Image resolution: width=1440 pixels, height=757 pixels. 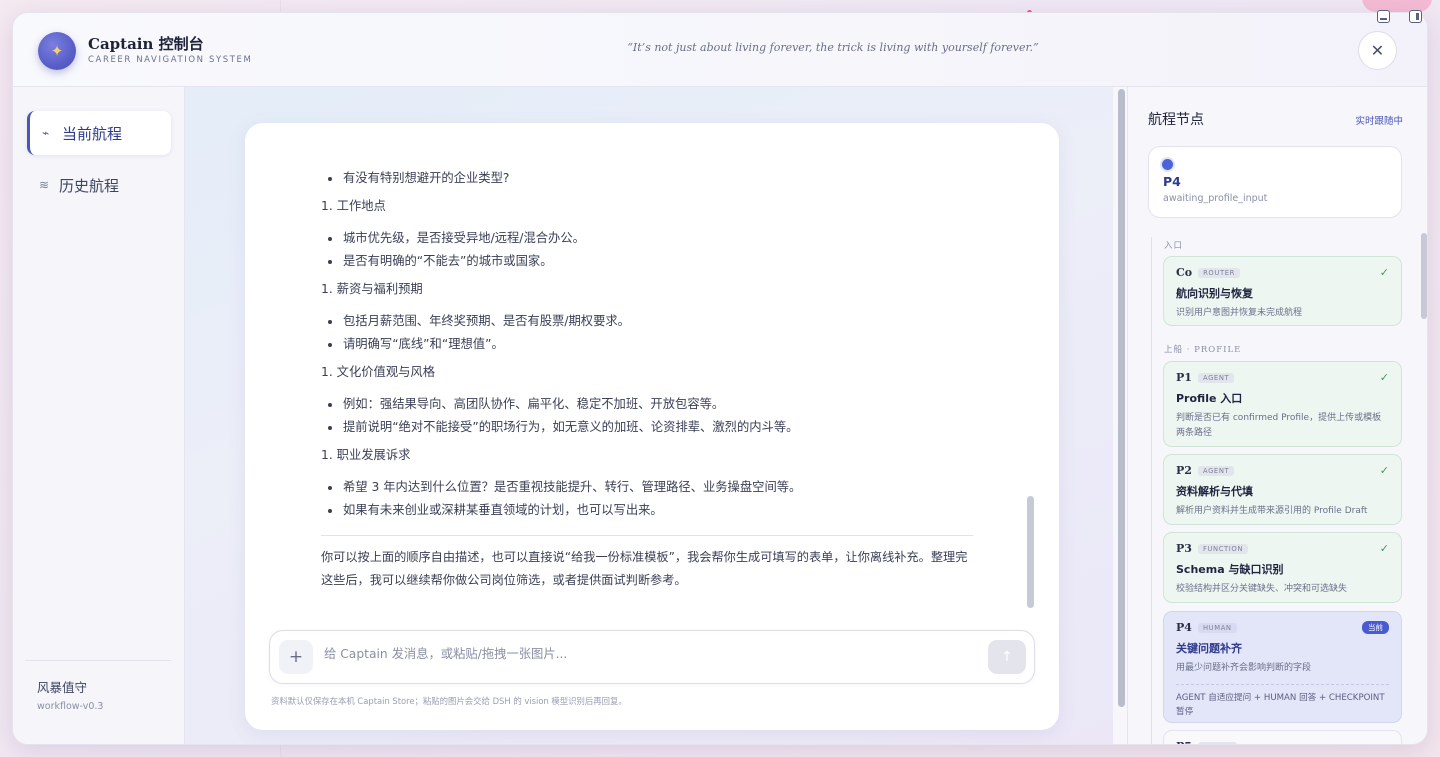 I want to click on live-follow-toggle: 实时跟随中, so click(x=1379, y=120).